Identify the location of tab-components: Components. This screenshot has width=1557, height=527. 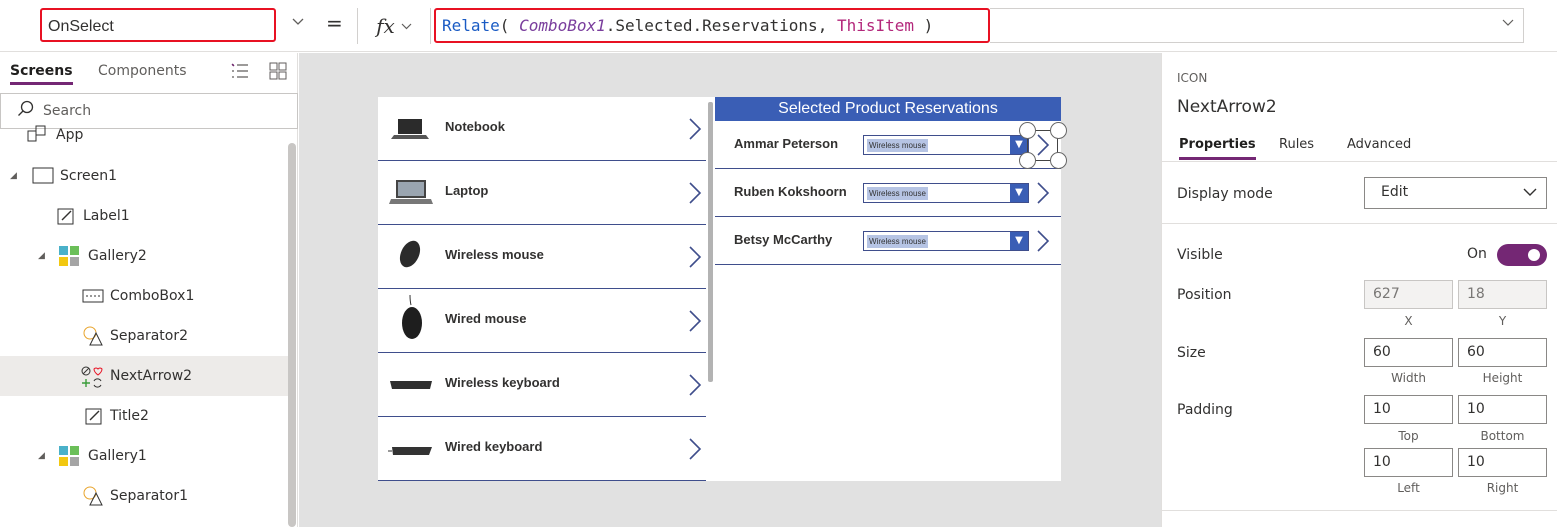
(142, 71).